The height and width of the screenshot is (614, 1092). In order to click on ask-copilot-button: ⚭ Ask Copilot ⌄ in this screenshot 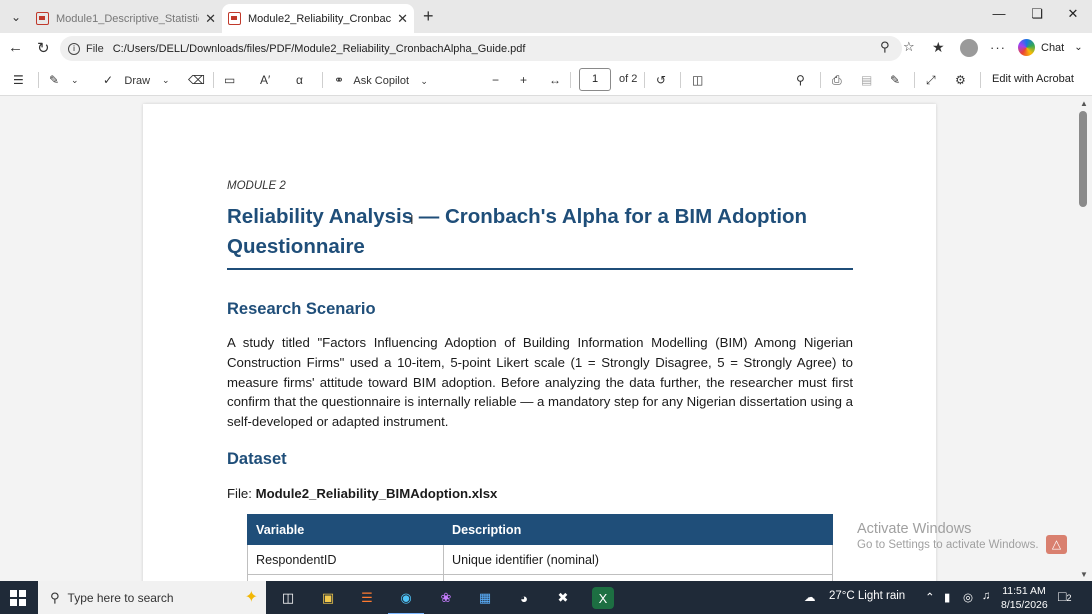, I will do `click(381, 80)`.